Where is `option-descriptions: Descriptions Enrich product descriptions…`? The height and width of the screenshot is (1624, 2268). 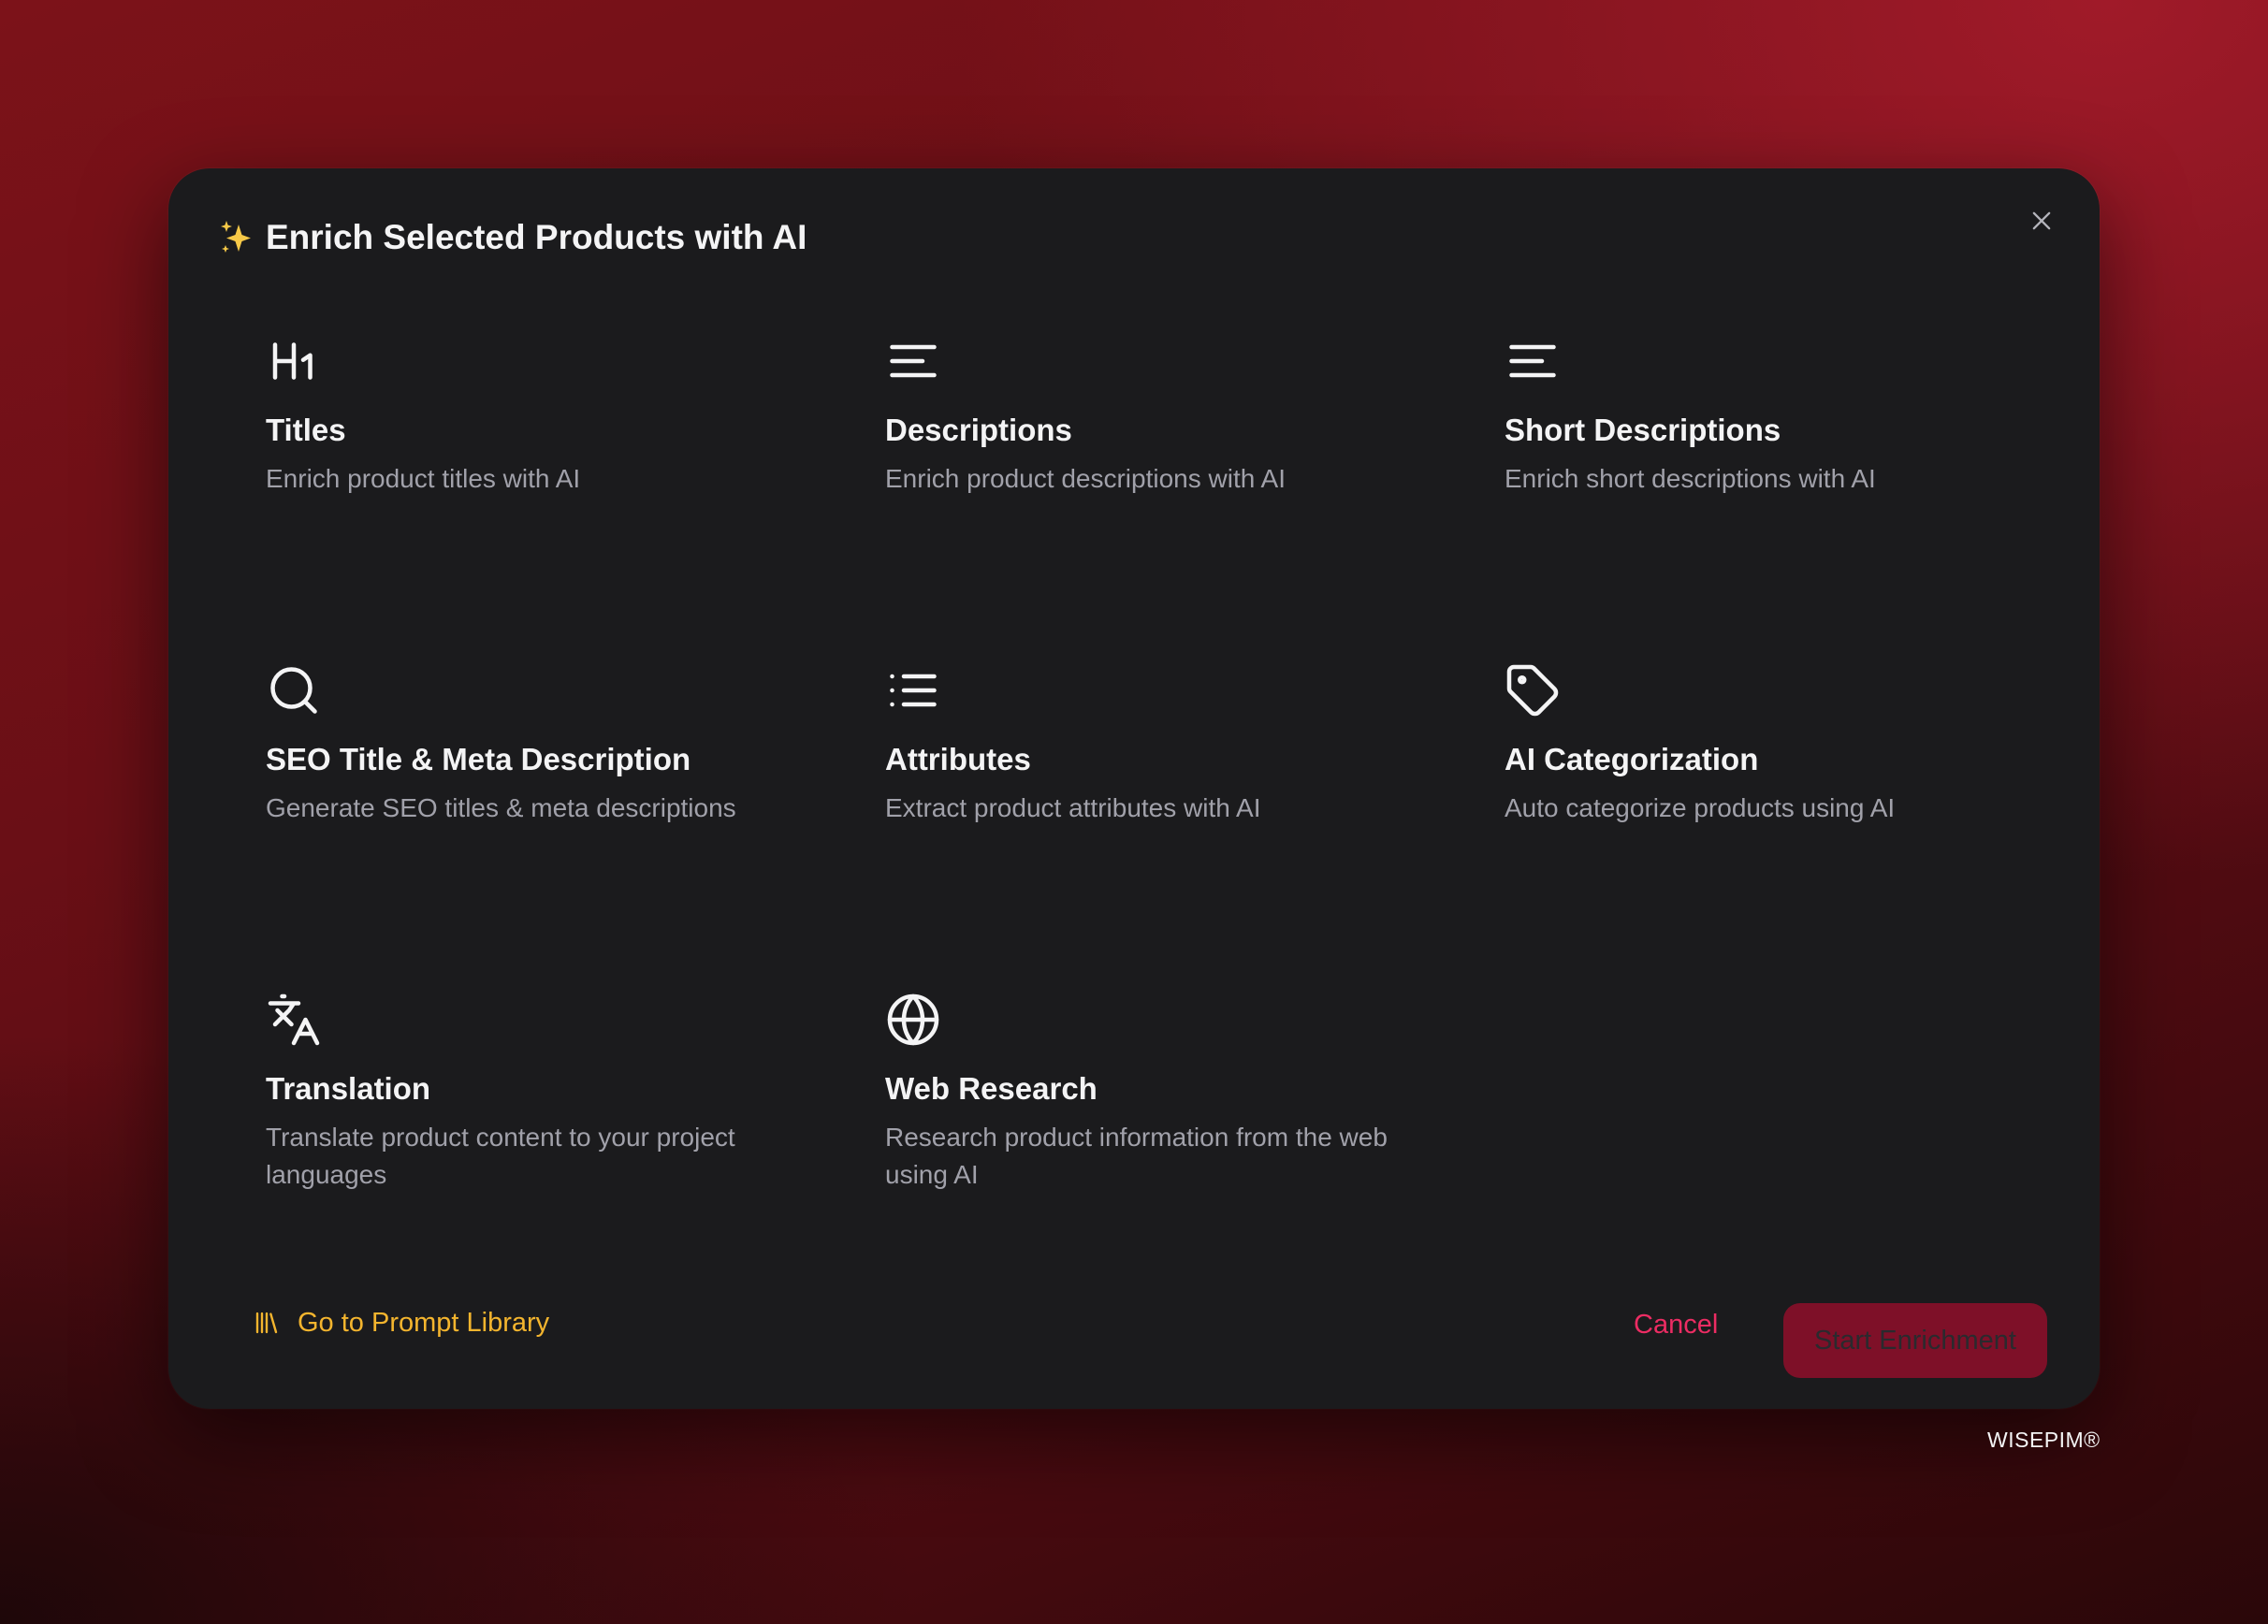 option-descriptions: Descriptions Enrich product descriptions… is located at coordinates (1156, 415).